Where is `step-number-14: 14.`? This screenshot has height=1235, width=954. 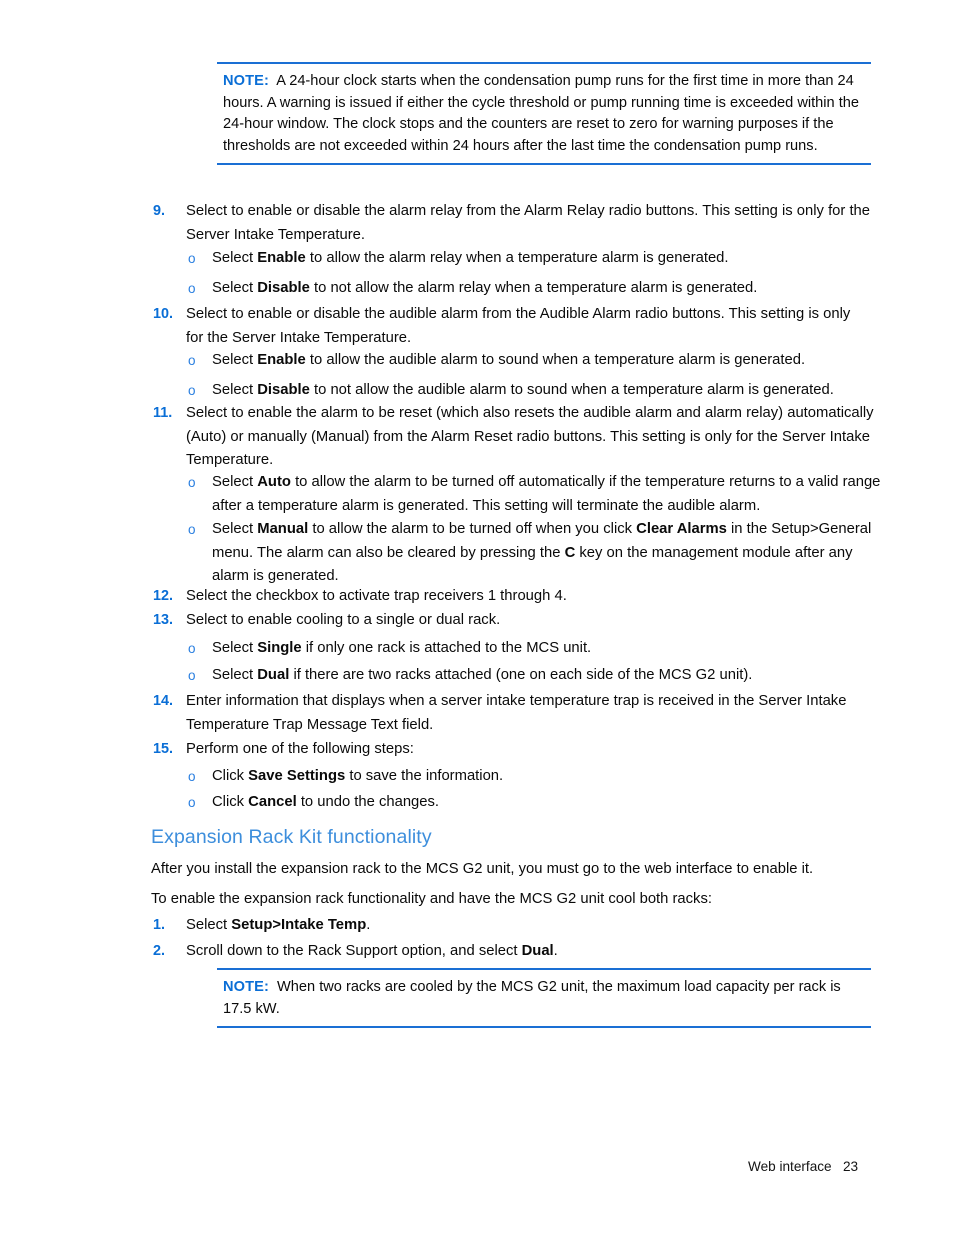
step-number-14: 14. is located at coordinates (163, 701).